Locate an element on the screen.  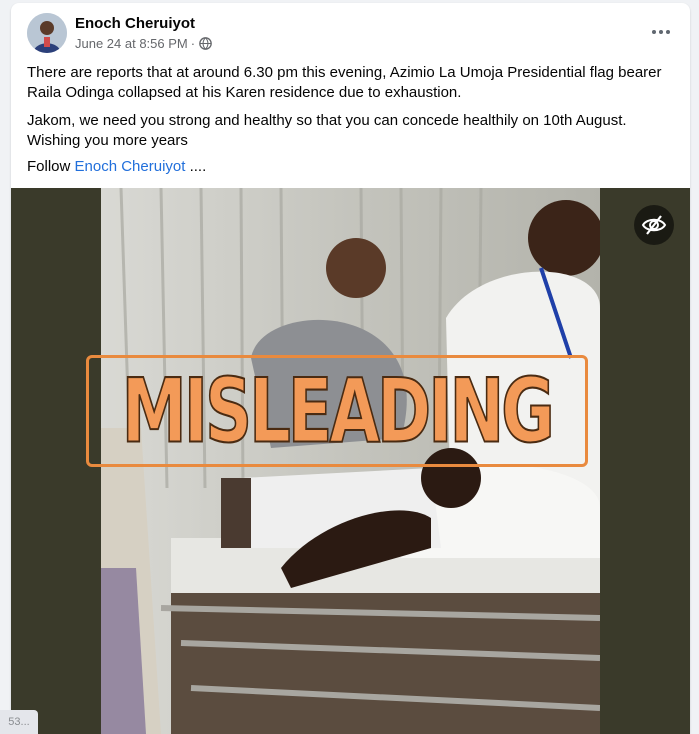
author-name: Enoch Cheruiyot is located at coordinates (135, 23).